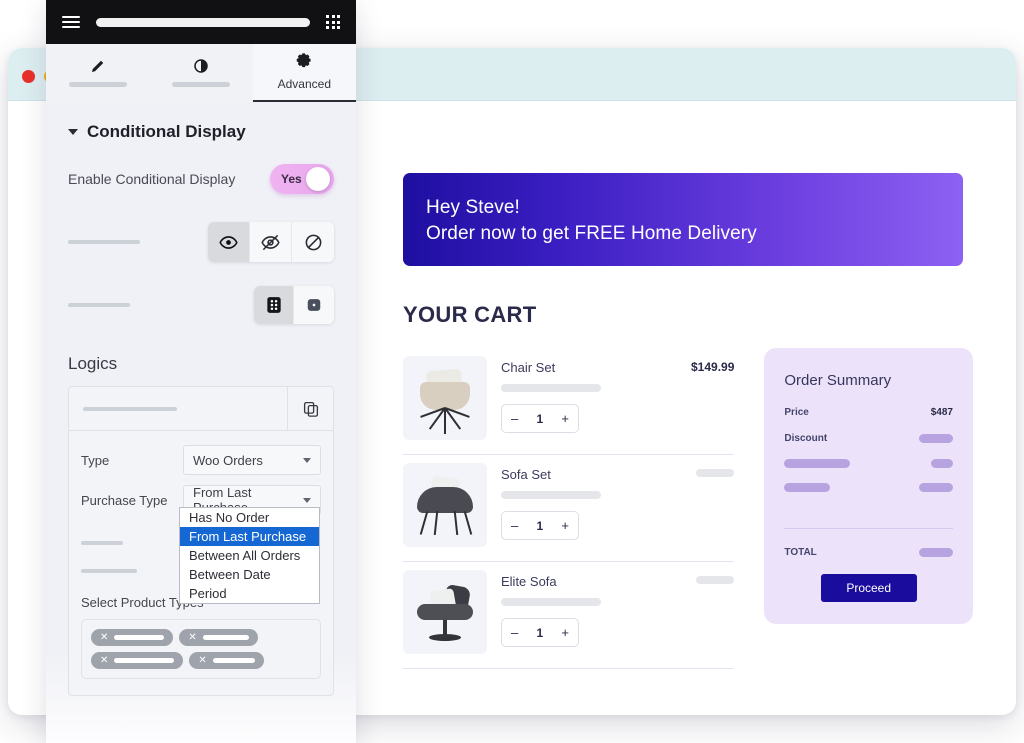  I want to click on eye-slash-icon, so click(270, 242).